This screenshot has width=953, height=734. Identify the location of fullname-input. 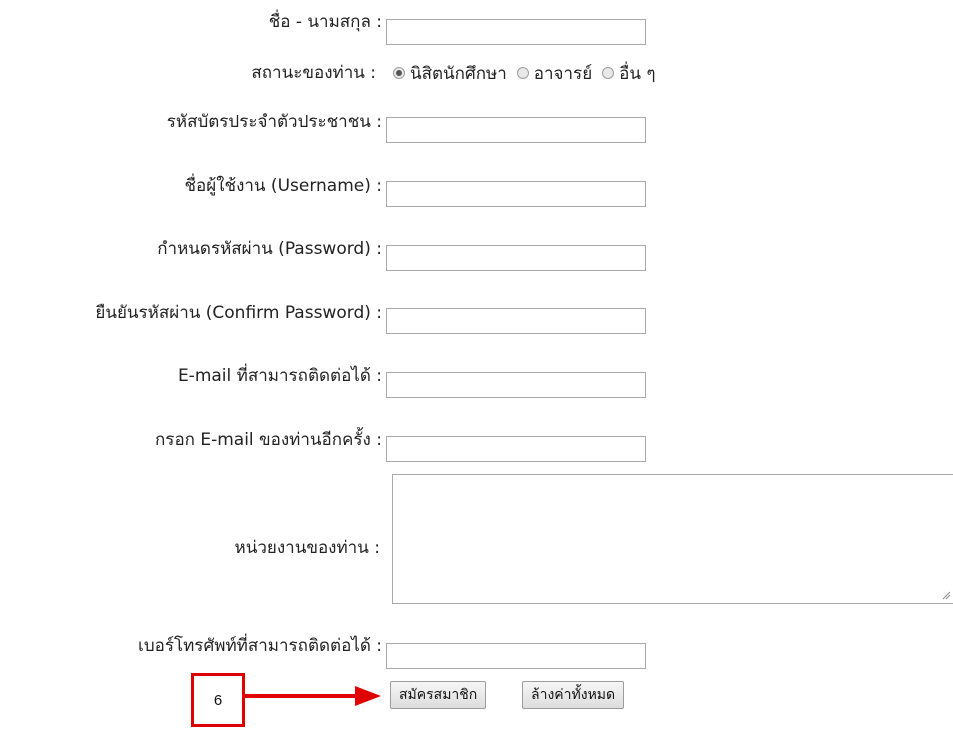
(516, 32).